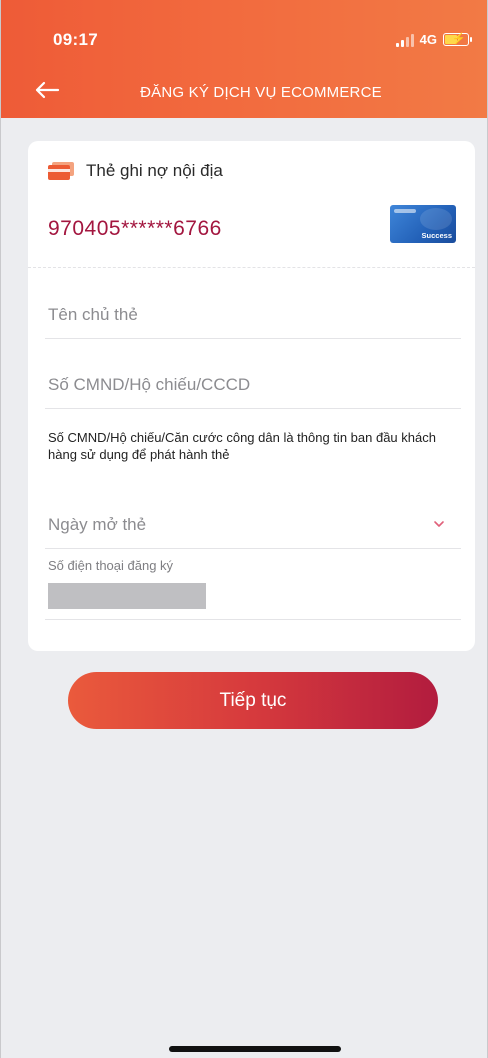  I want to click on card-type-row: Thẻ ghi nợ nội địa, so click(135, 171).